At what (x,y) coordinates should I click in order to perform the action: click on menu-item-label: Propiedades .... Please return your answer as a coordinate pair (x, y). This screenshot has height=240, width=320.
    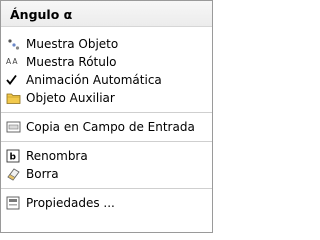
    Looking at the image, I should click on (70, 203).